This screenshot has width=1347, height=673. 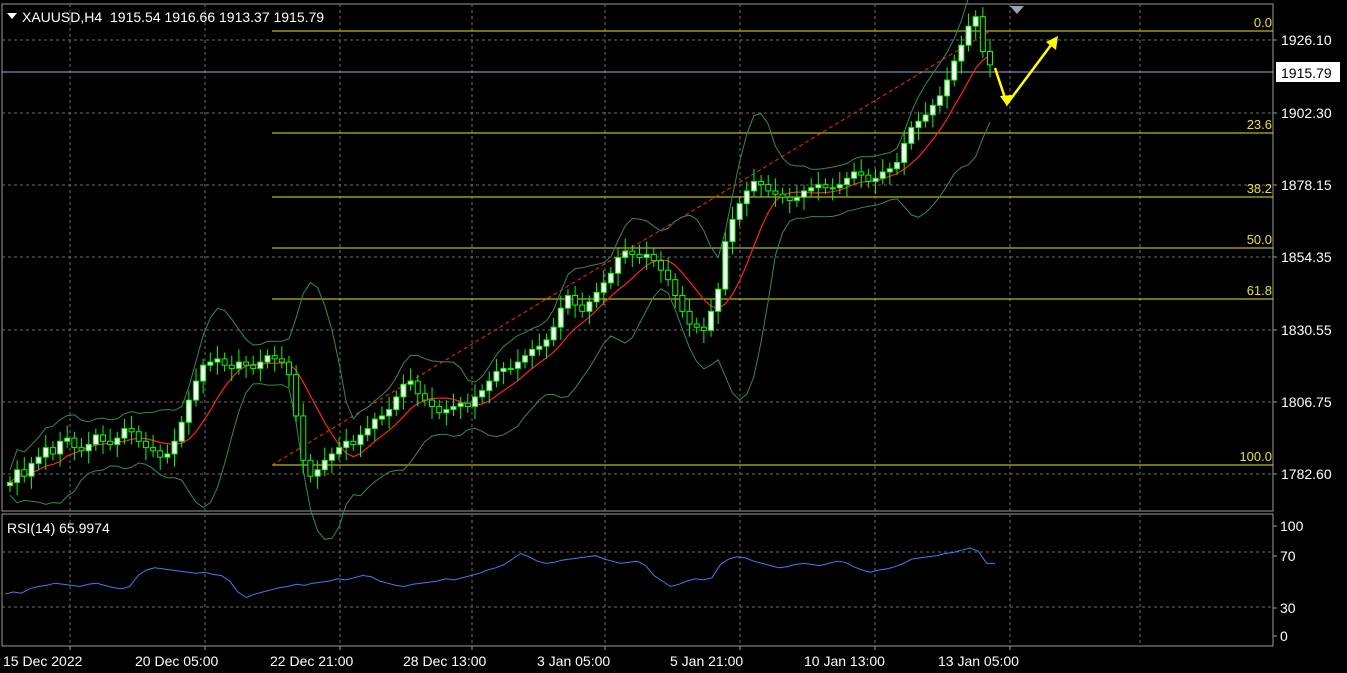 I want to click on annotation-arrows, so click(x=1025, y=71).